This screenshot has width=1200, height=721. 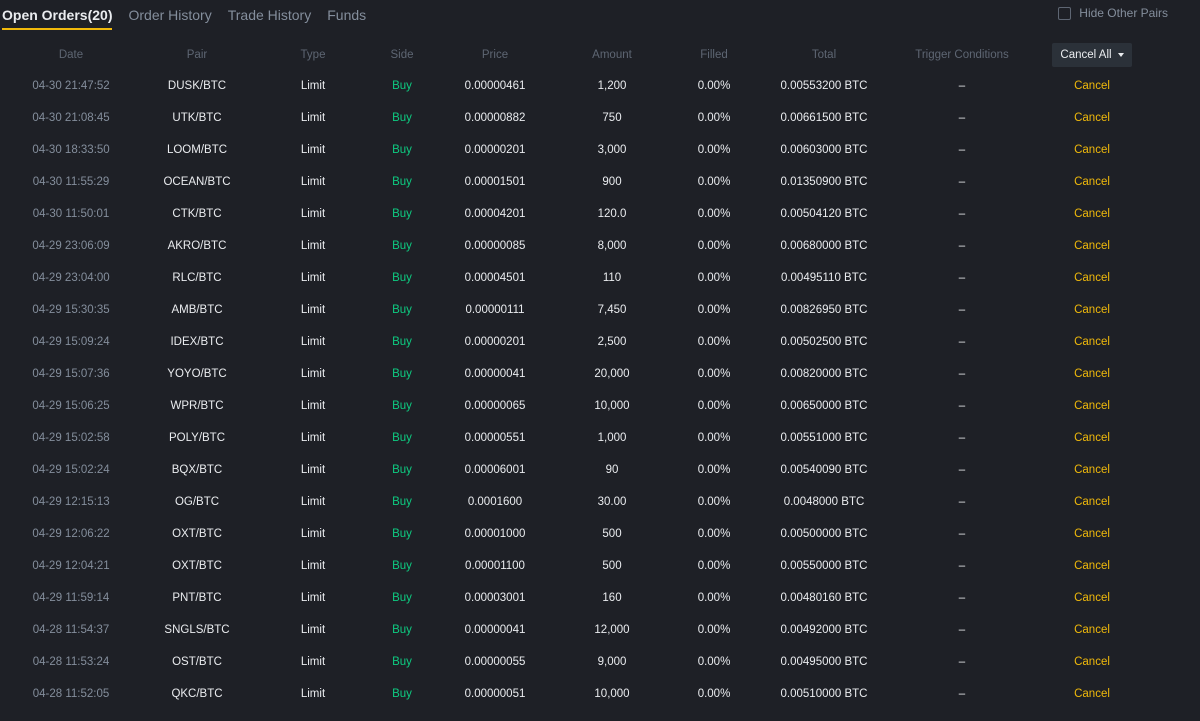 What do you see at coordinates (71, 55) in the screenshot?
I see `column-header-date: Date` at bounding box center [71, 55].